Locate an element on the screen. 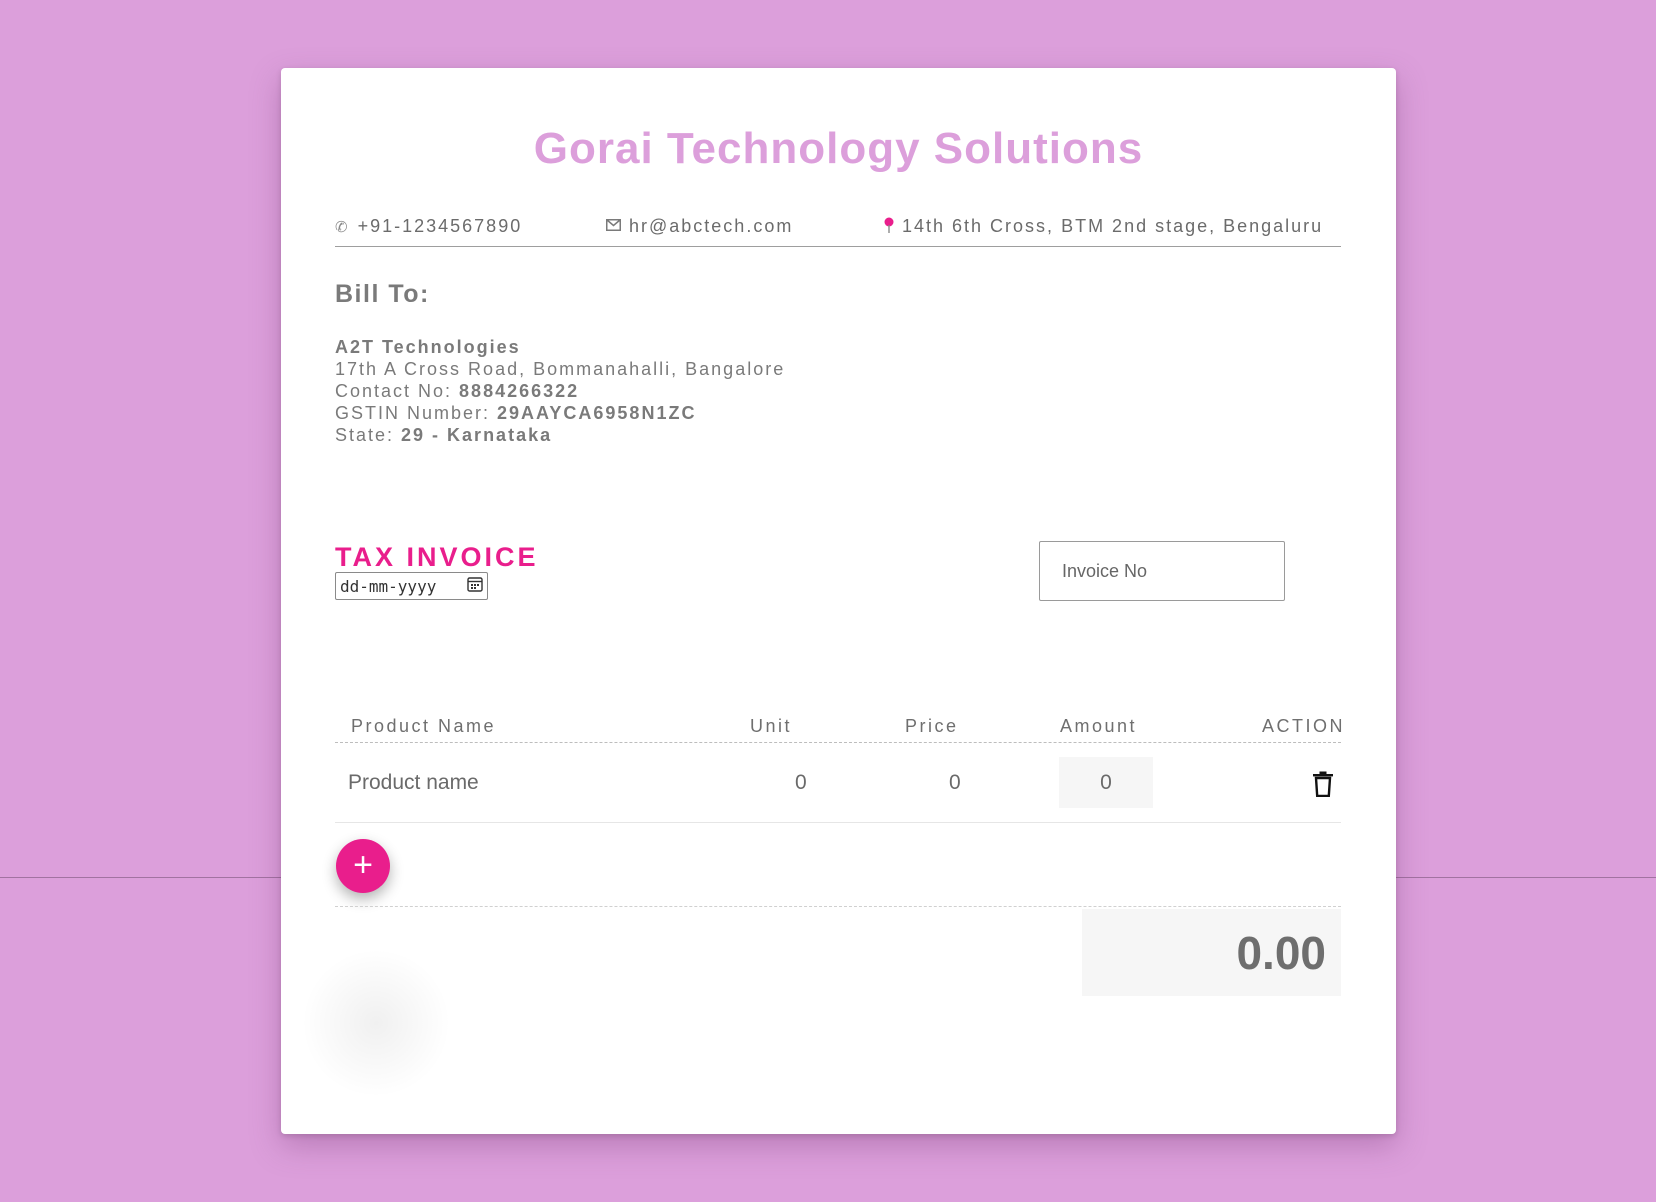  header-product-name: Product Name is located at coordinates (424, 726).